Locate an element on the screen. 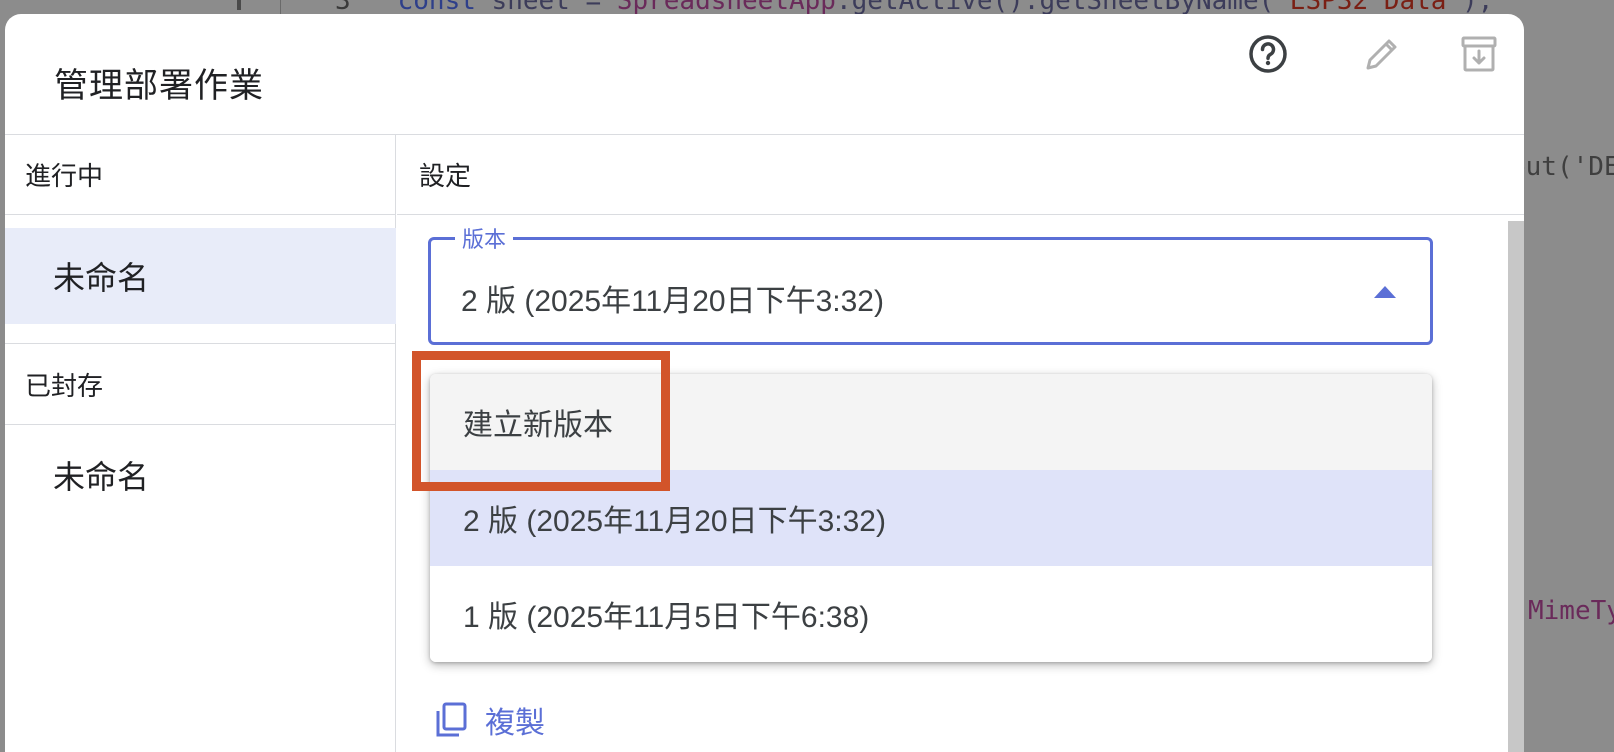  copy-label: 複製 is located at coordinates (515, 723).